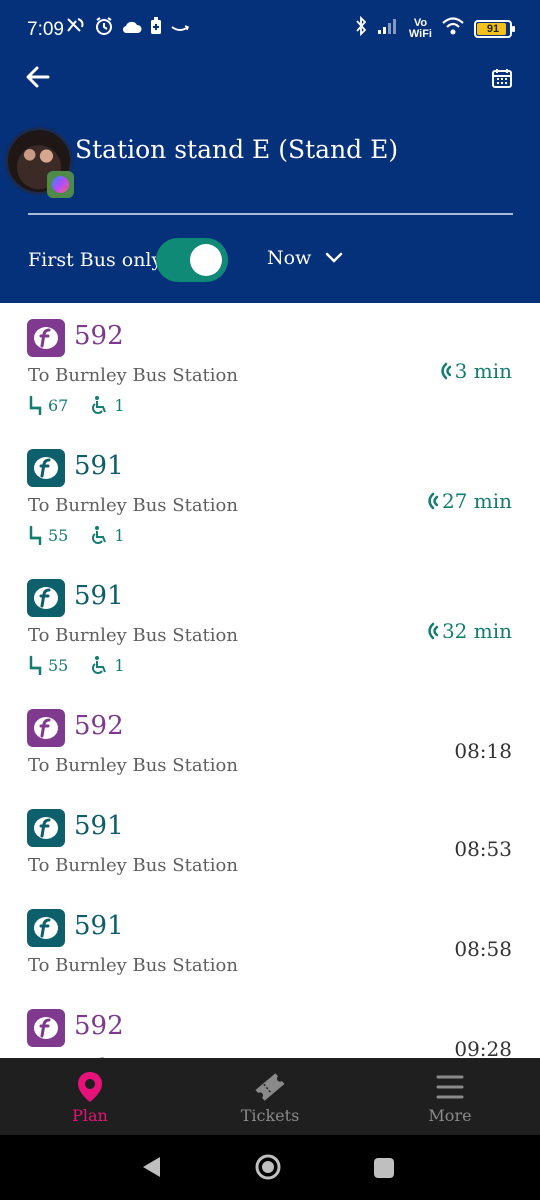 The image size is (540, 1200). What do you see at coordinates (435, 28) in the screenshot?
I see `status-system-icons: Vo WiFi 91` at bounding box center [435, 28].